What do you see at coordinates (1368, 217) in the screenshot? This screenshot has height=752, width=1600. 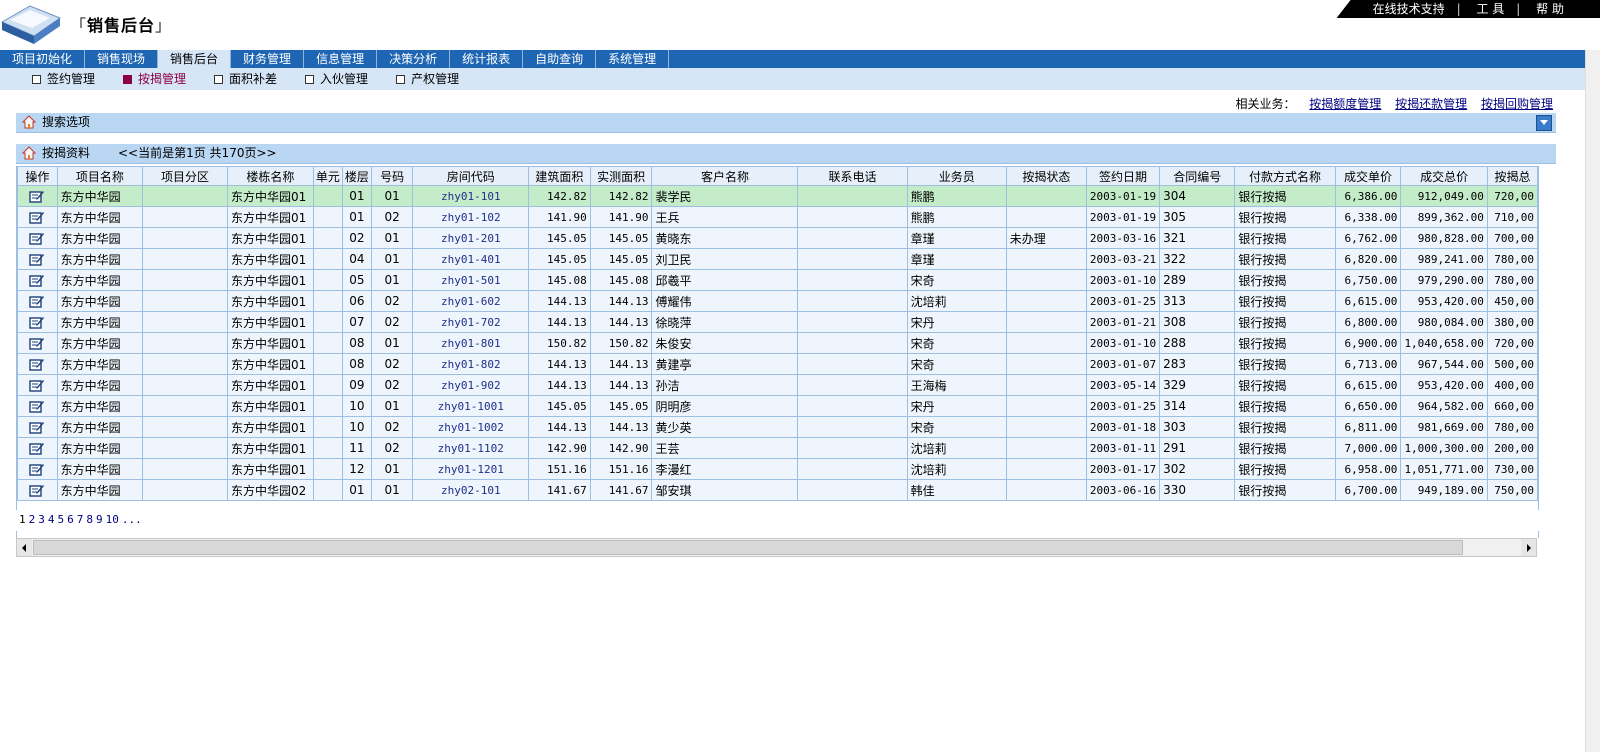 I see `table-cell: 6,338.00` at bounding box center [1368, 217].